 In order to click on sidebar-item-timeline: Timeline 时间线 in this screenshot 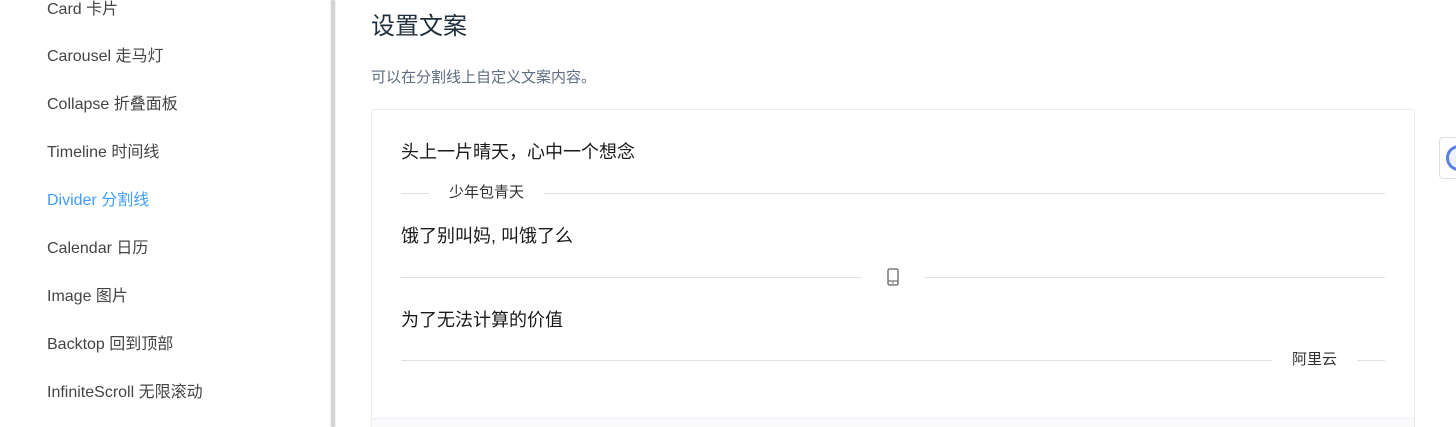, I will do `click(103, 153)`.